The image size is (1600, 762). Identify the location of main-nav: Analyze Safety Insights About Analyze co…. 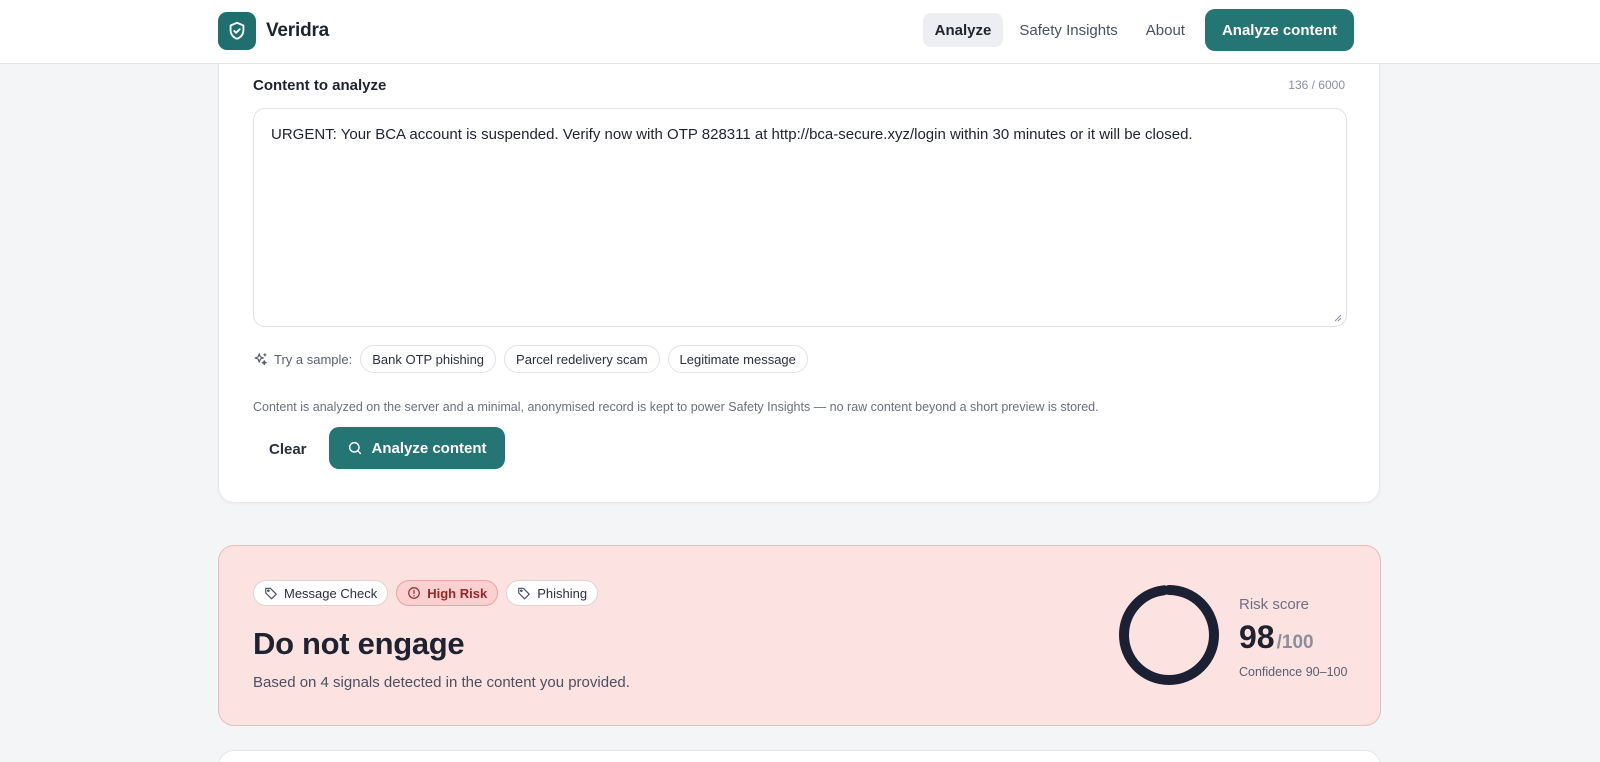
(1136, 30).